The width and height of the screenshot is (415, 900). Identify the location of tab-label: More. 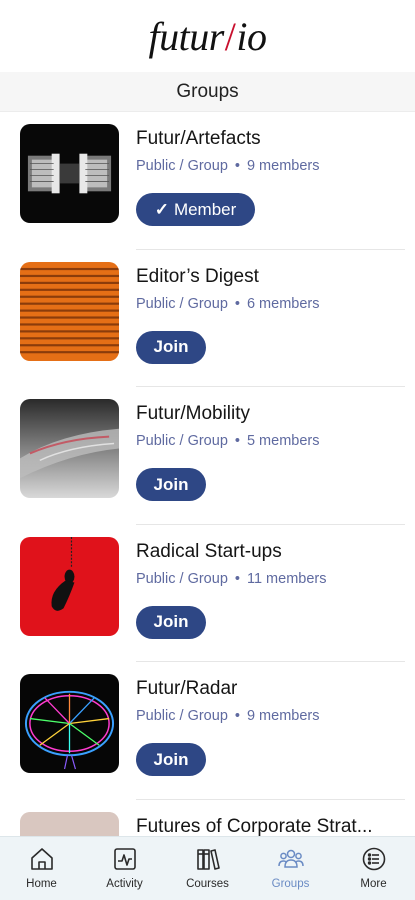
(373, 884).